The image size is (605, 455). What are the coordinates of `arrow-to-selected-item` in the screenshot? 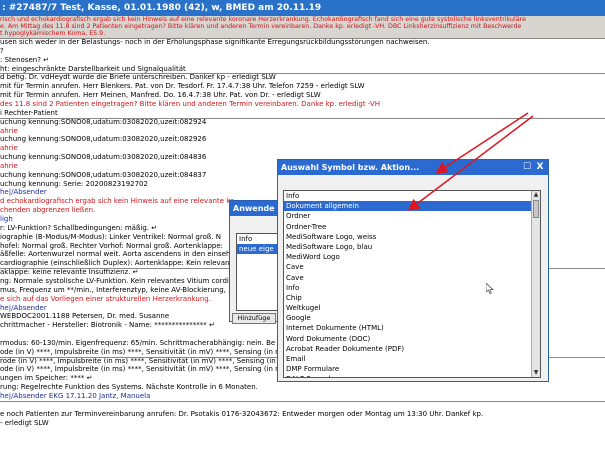 It's located at (470, 163).